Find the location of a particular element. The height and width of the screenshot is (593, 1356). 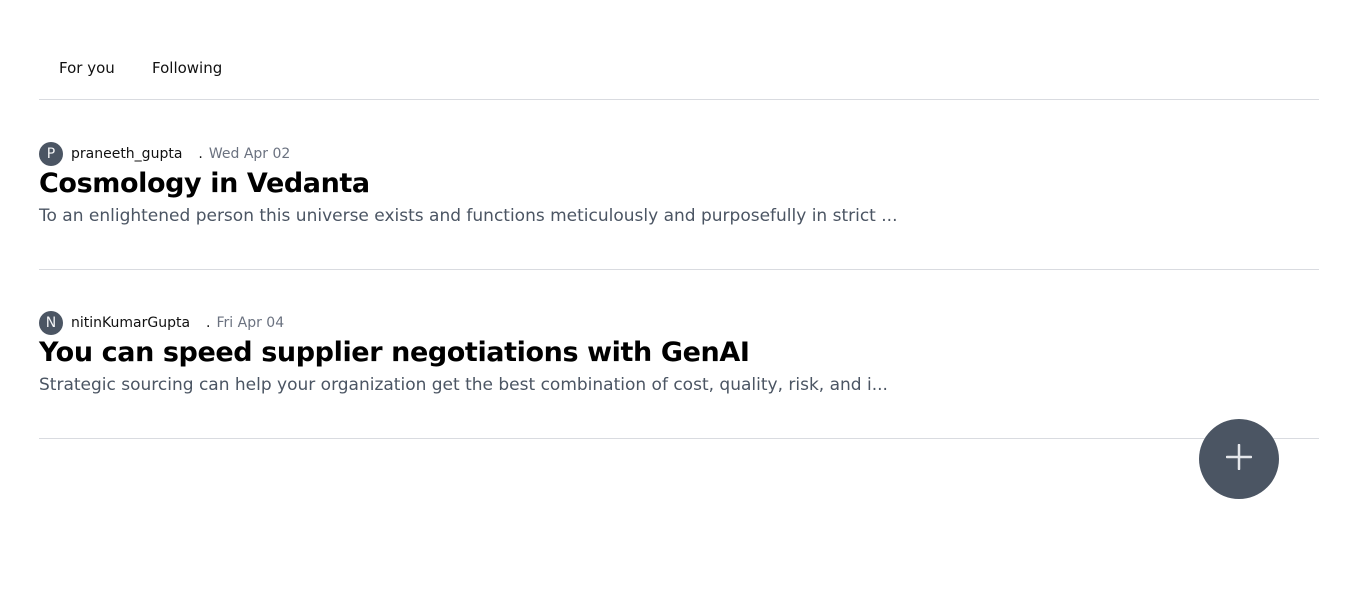

new-post-button is located at coordinates (1239, 459).